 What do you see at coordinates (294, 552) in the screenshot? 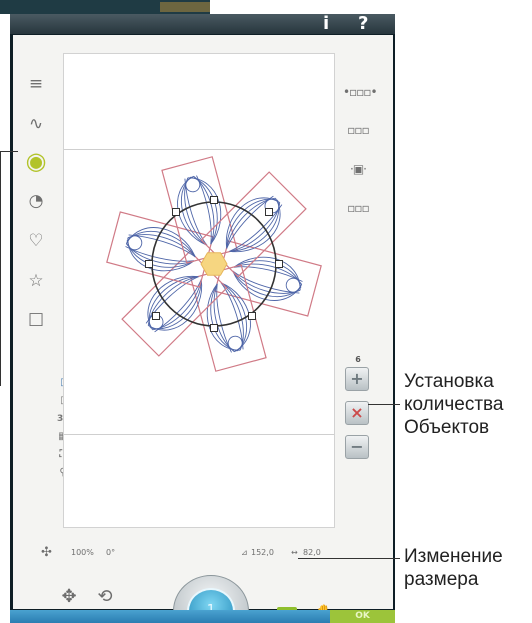
I see `height-icon: ↔` at bounding box center [294, 552].